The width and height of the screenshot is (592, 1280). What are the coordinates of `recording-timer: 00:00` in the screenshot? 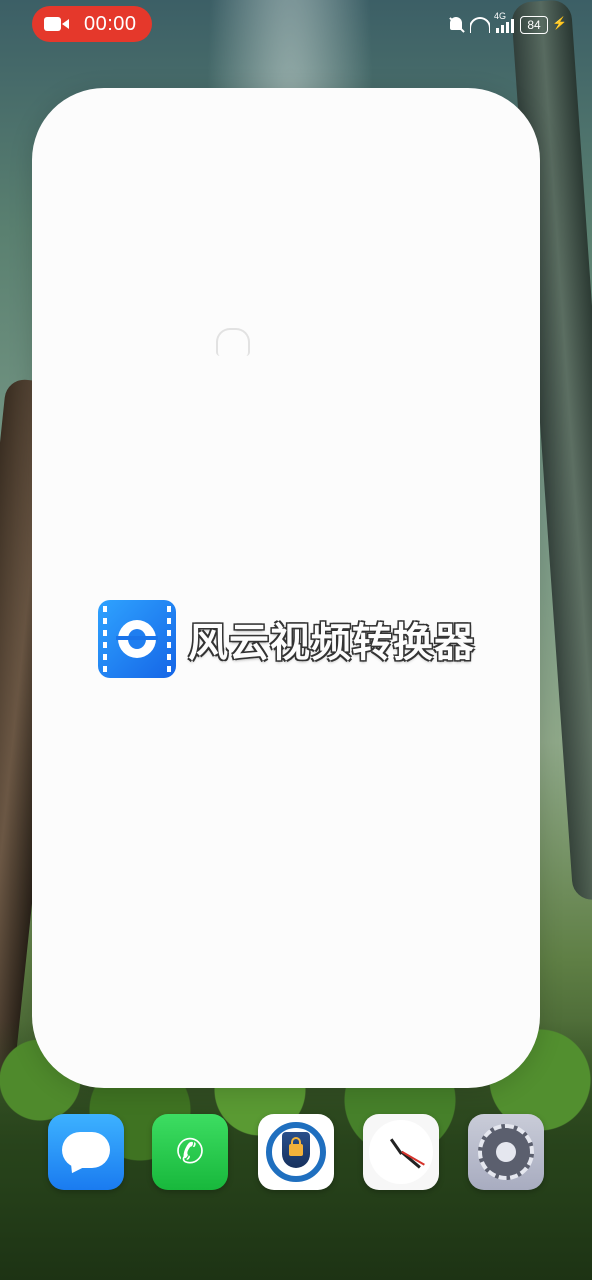 It's located at (110, 23).